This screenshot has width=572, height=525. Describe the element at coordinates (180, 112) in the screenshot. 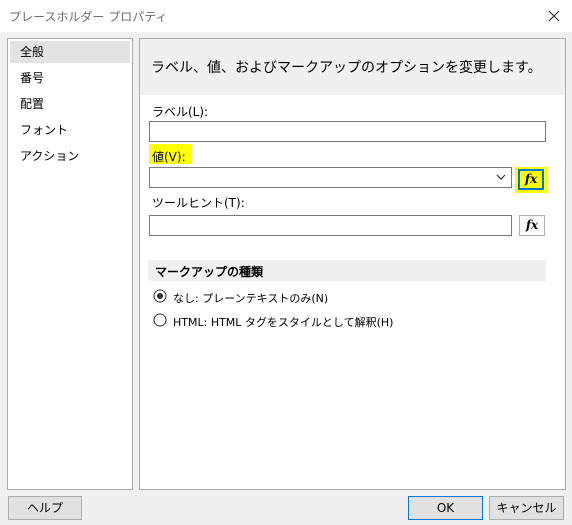

I see `label-field-label: ラベル(L):` at that location.